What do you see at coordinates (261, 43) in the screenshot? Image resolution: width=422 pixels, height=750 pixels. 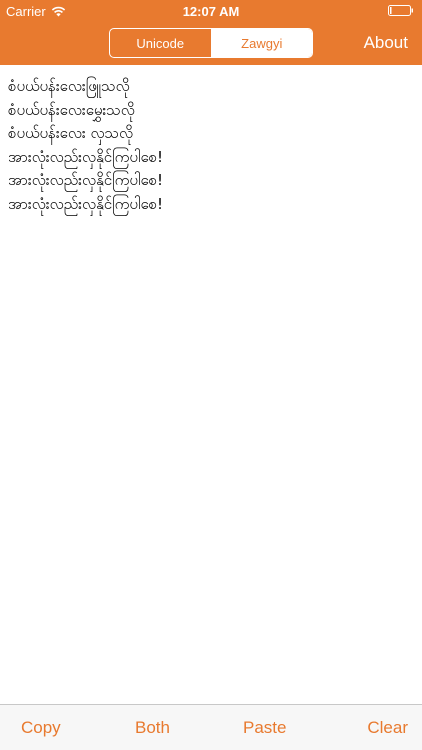 I see `segment-zawgyi: Zawgyi` at bounding box center [261, 43].